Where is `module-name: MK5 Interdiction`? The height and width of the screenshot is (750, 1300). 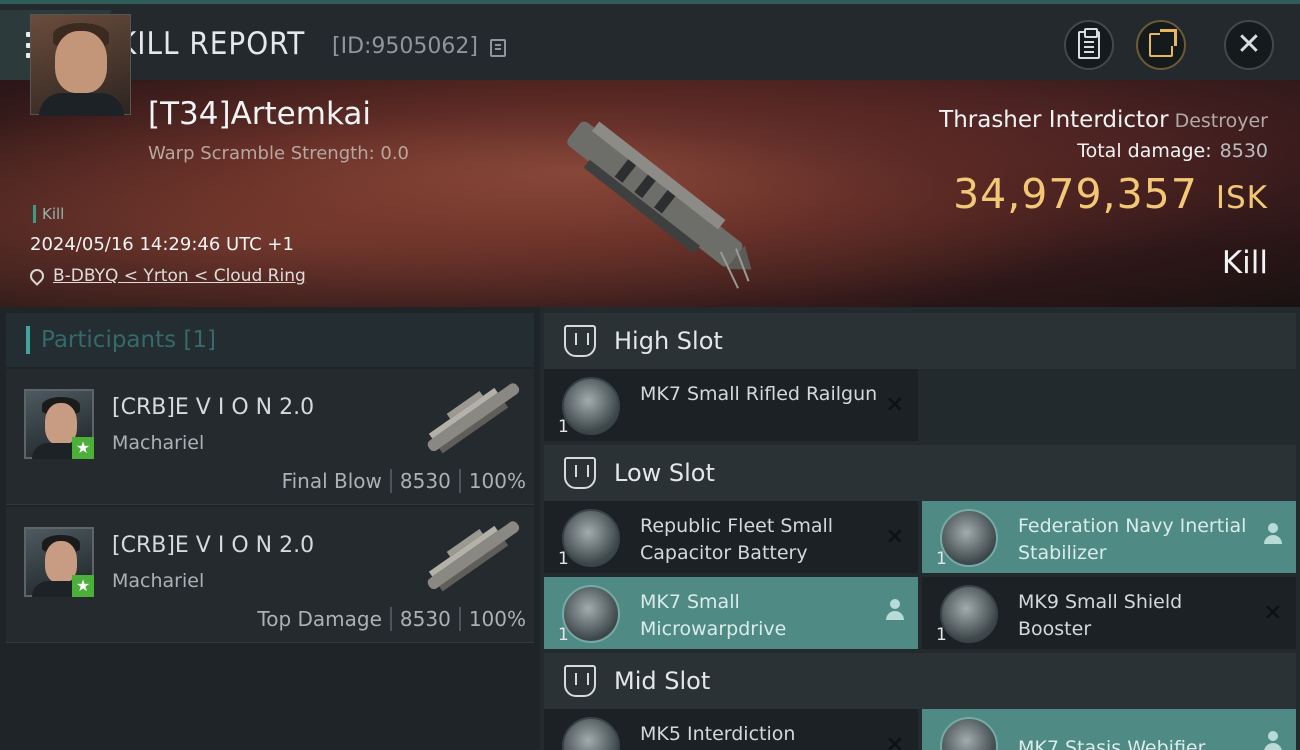 module-name: MK5 Interdiction is located at coordinates (718, 734).